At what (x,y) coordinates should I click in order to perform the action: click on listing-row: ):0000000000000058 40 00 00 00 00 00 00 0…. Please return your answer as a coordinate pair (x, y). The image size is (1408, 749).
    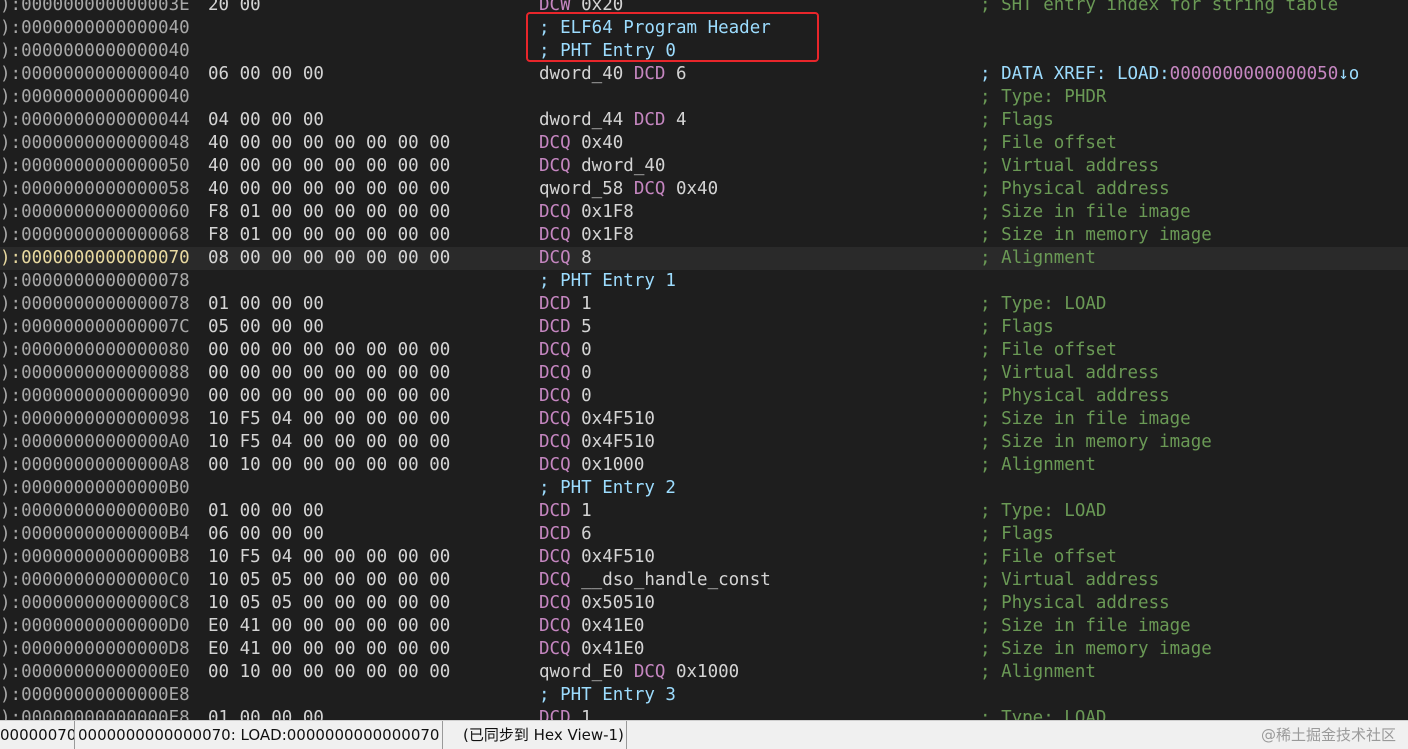
    Looking at the image, I should click on (704, 189).